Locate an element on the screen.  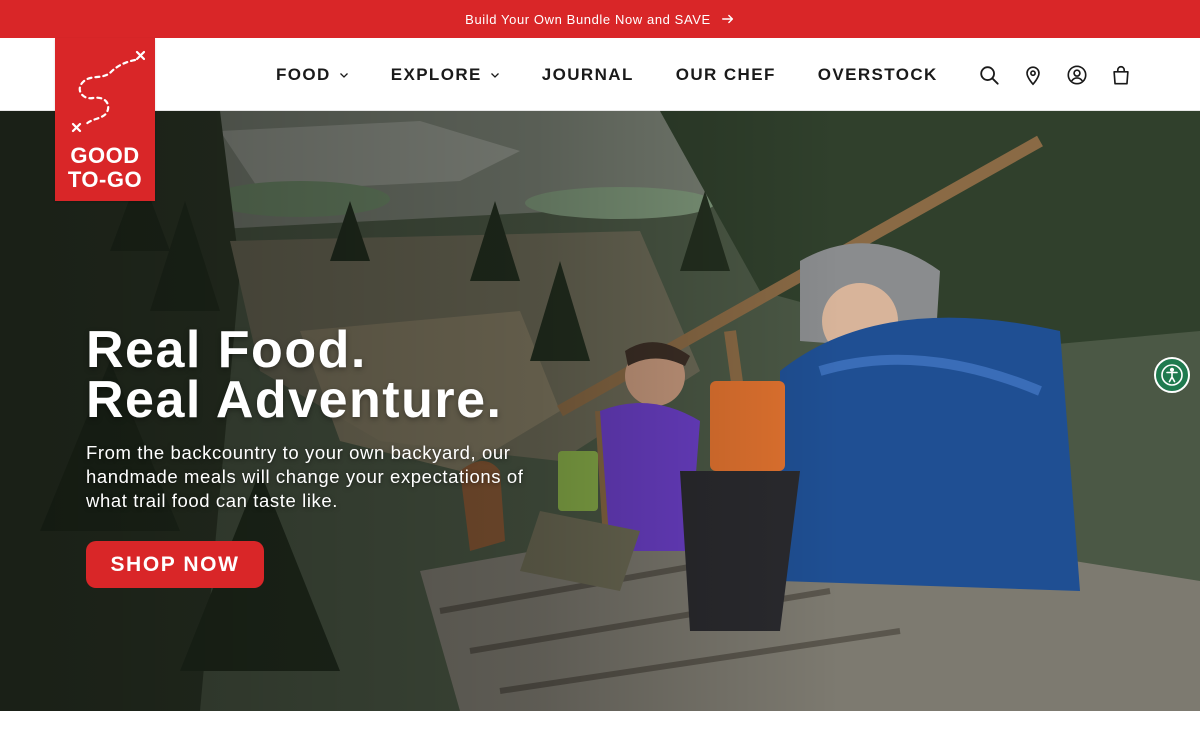
accessibility-icon is located at coordinates (1172, 375).